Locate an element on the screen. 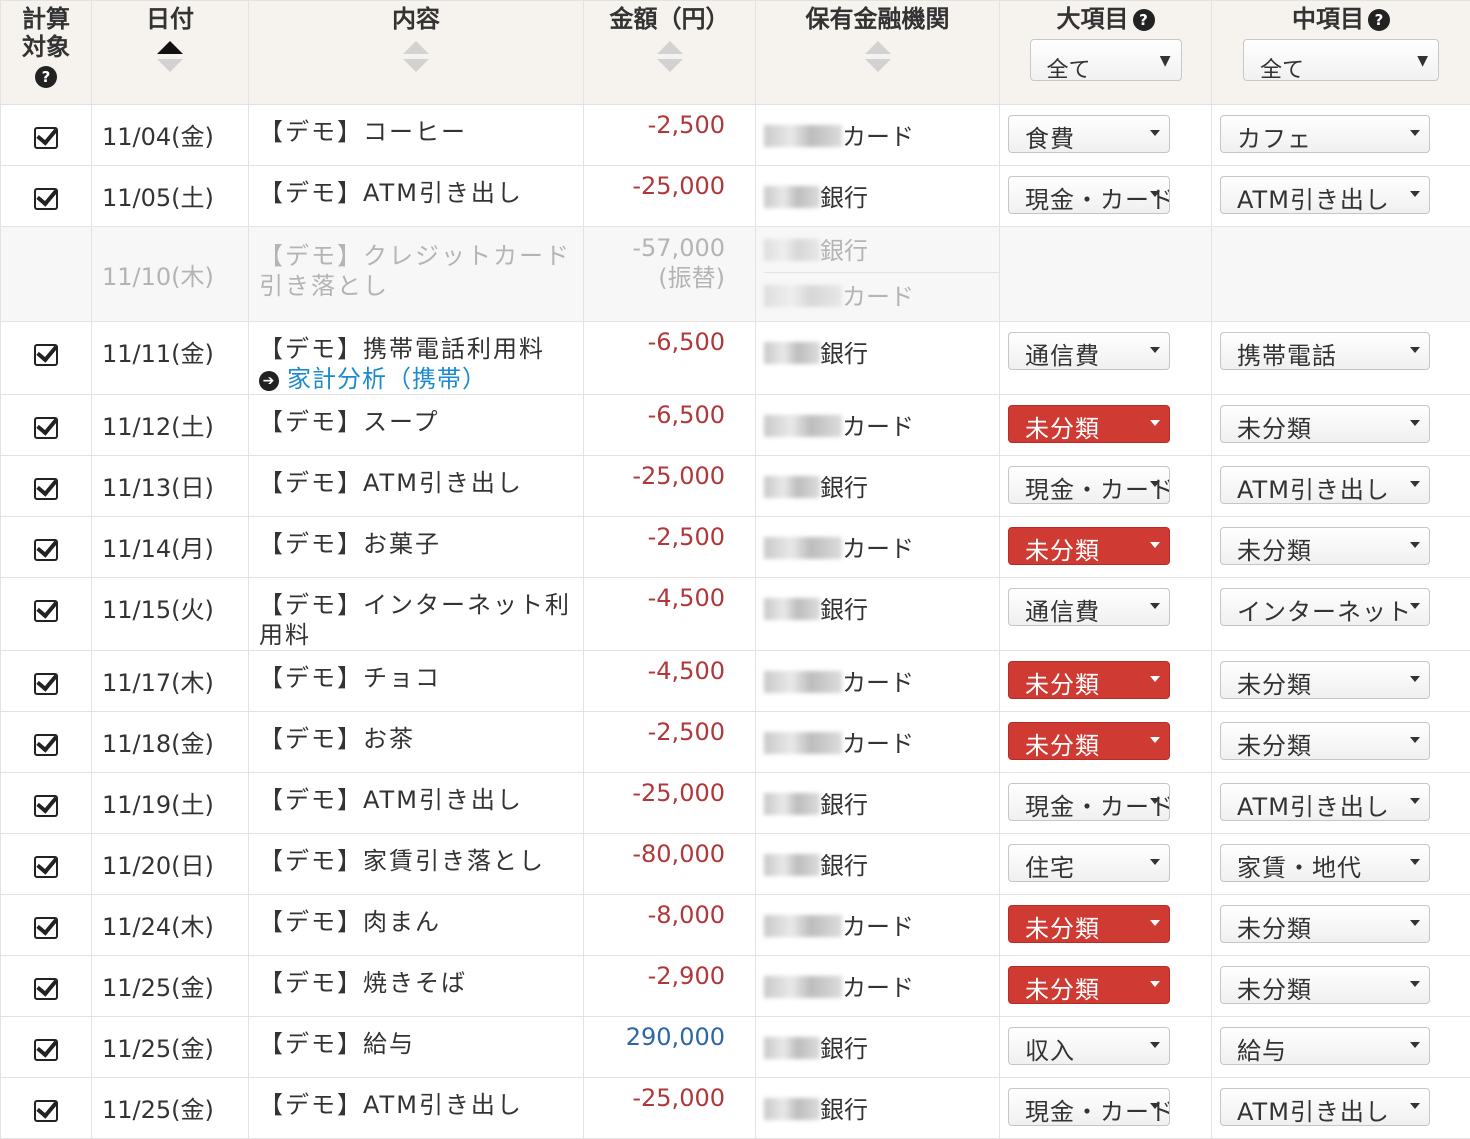 Image resolution: width=1470 pixels, height=1139 pixels. amount-cell: -80,000 is located at coordinates (670, 864).